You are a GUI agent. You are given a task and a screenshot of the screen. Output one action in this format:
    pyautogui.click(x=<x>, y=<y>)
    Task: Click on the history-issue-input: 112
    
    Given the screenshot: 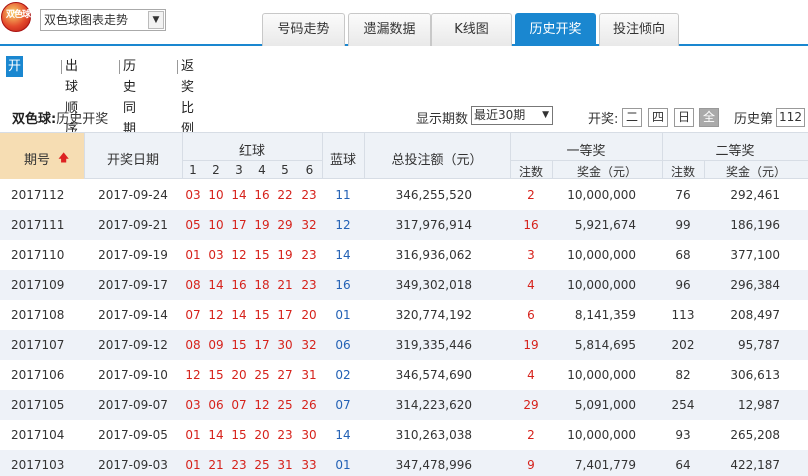 What is the action you would take?
    pyautogui.click(x=790, y=117)
    